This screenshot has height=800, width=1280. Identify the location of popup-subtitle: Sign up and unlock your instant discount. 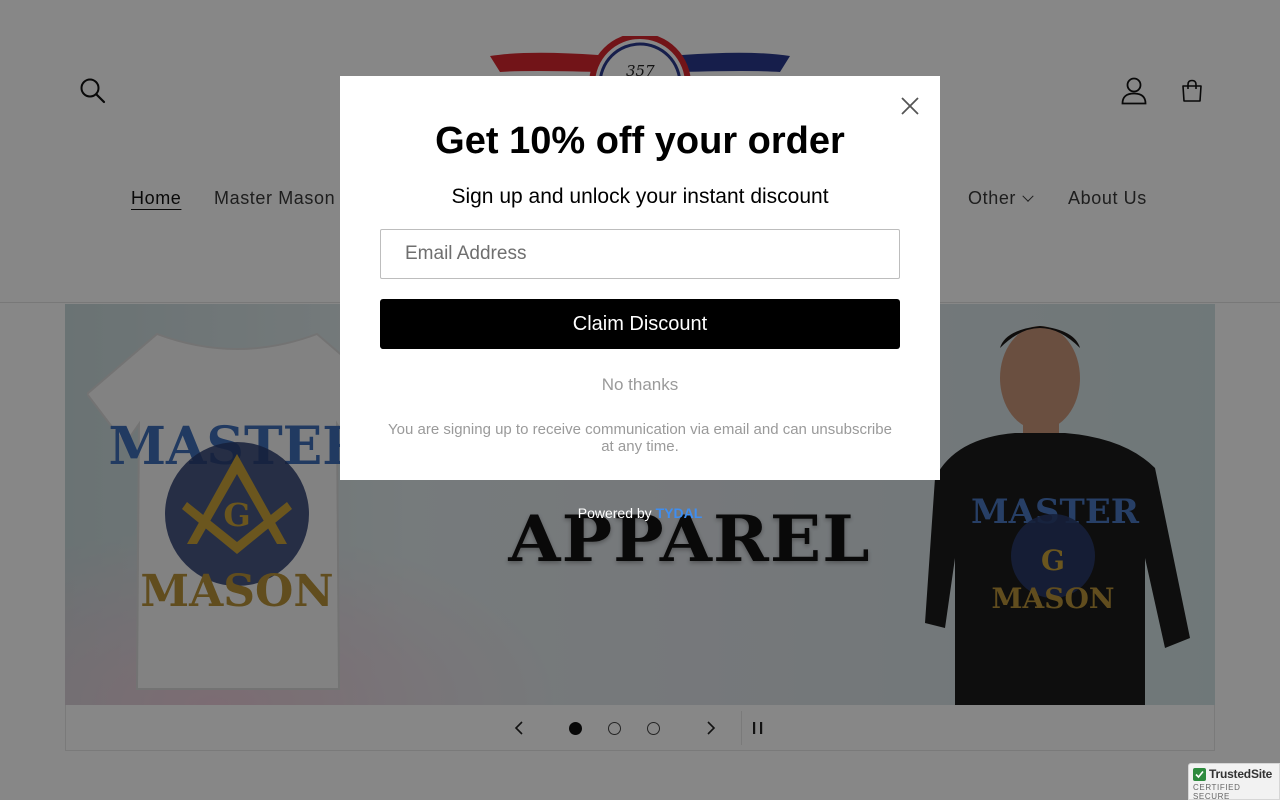
(640, 196).